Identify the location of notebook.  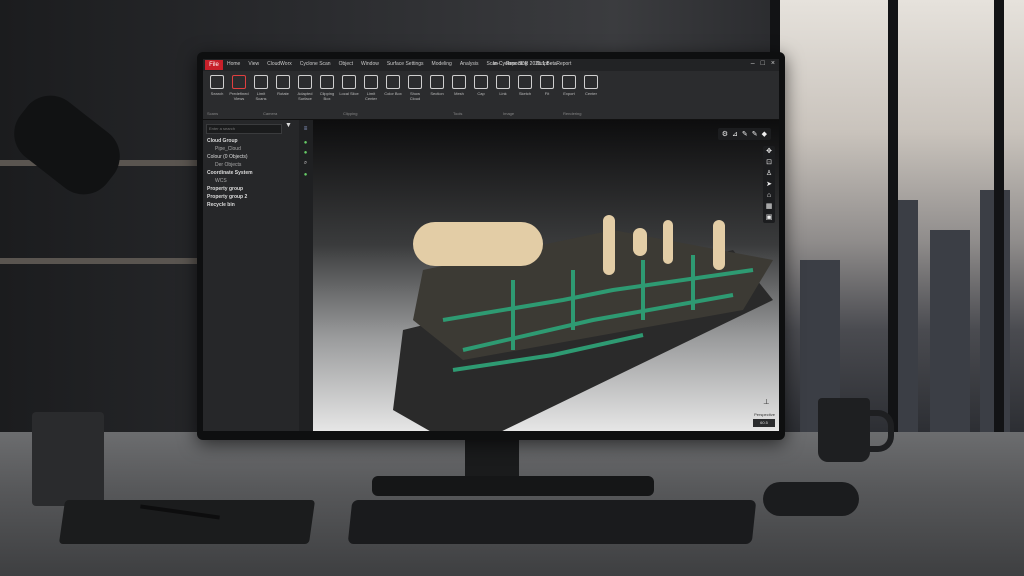
(187, 522).